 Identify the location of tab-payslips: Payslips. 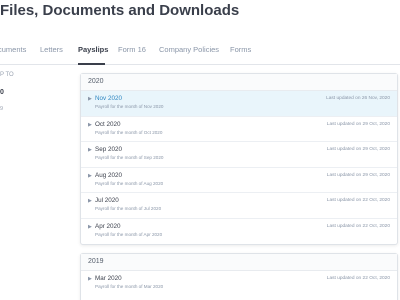
(93, 49).